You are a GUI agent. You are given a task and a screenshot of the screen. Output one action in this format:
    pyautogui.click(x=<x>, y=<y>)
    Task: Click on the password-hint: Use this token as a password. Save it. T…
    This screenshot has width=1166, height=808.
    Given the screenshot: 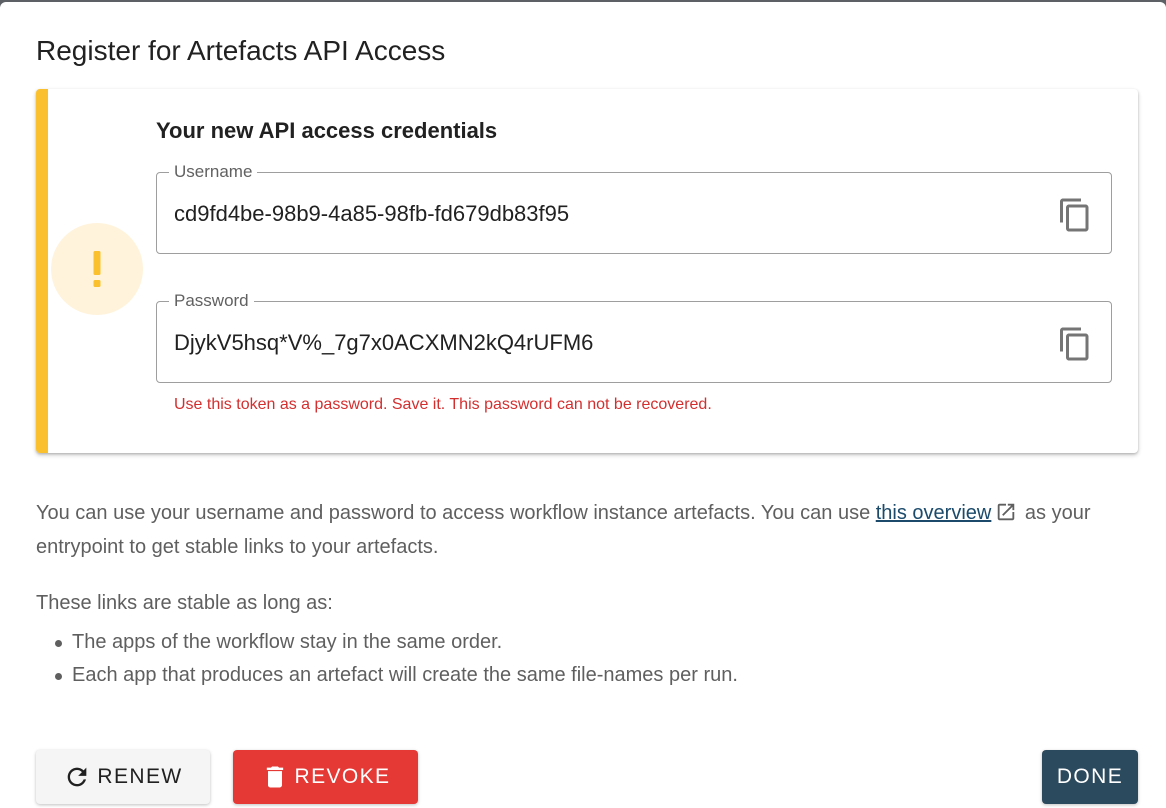 What is the action you would take?
    pyautogui.click(x=443, y=404)
    